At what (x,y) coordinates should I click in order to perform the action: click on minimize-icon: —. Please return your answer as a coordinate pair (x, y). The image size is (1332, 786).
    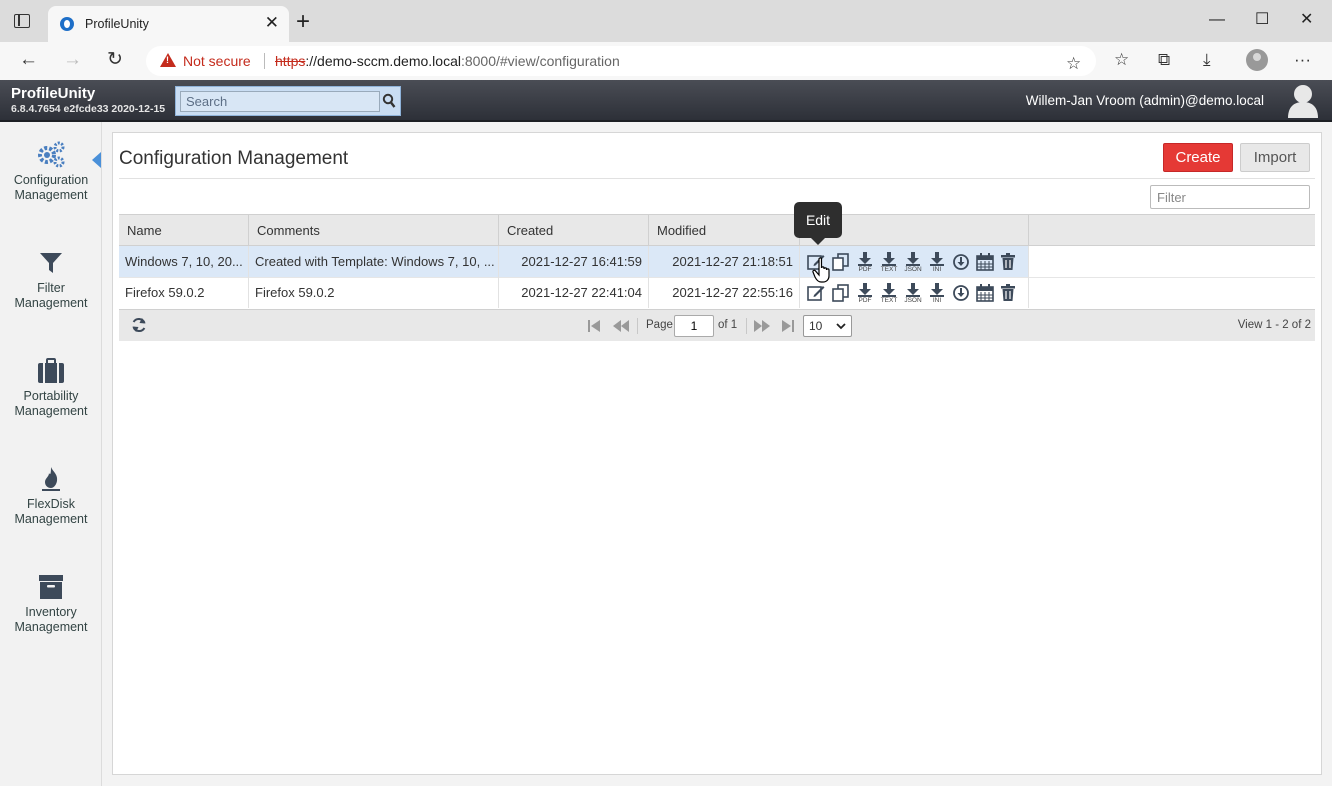
    Looking at the image, I should click on (1217, 20).